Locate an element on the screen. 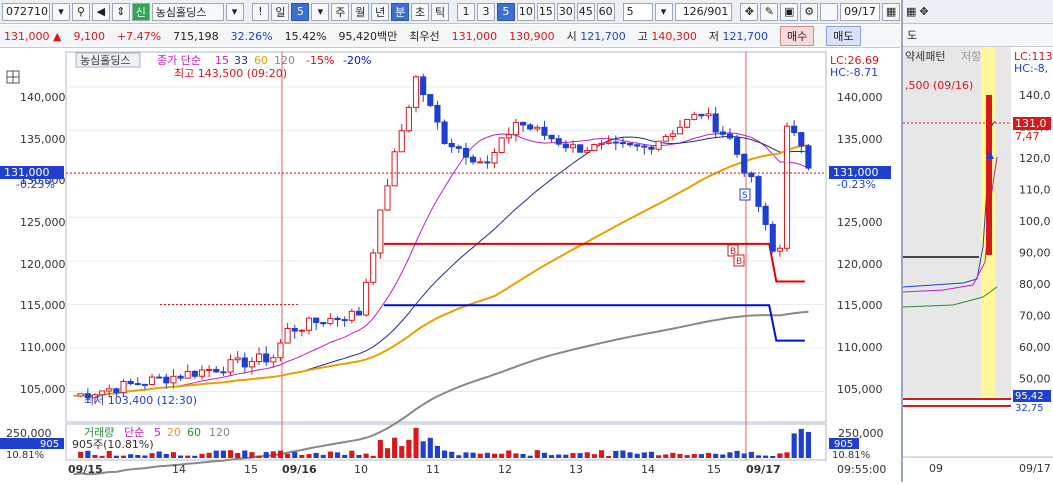 The height and width of the screenshot is (485, 1053). secondary-price-tick: 70,00 is located at coordinates (1035, 316).